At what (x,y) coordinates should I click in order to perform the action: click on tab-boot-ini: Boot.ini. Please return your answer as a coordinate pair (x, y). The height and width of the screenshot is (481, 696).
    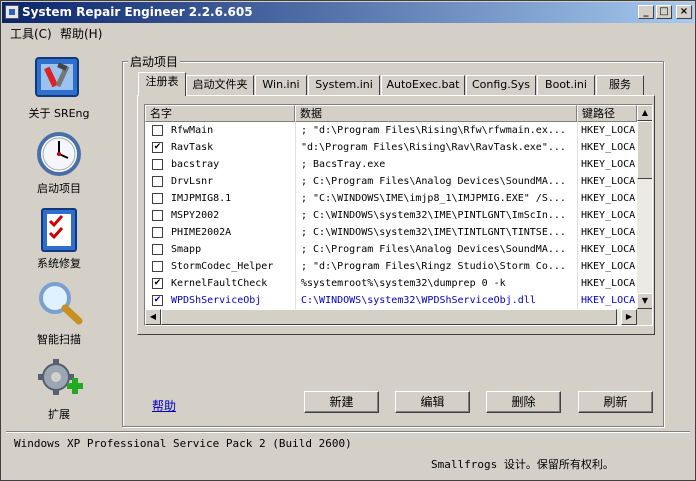
    Looking at the image, I should click on (566, 85).